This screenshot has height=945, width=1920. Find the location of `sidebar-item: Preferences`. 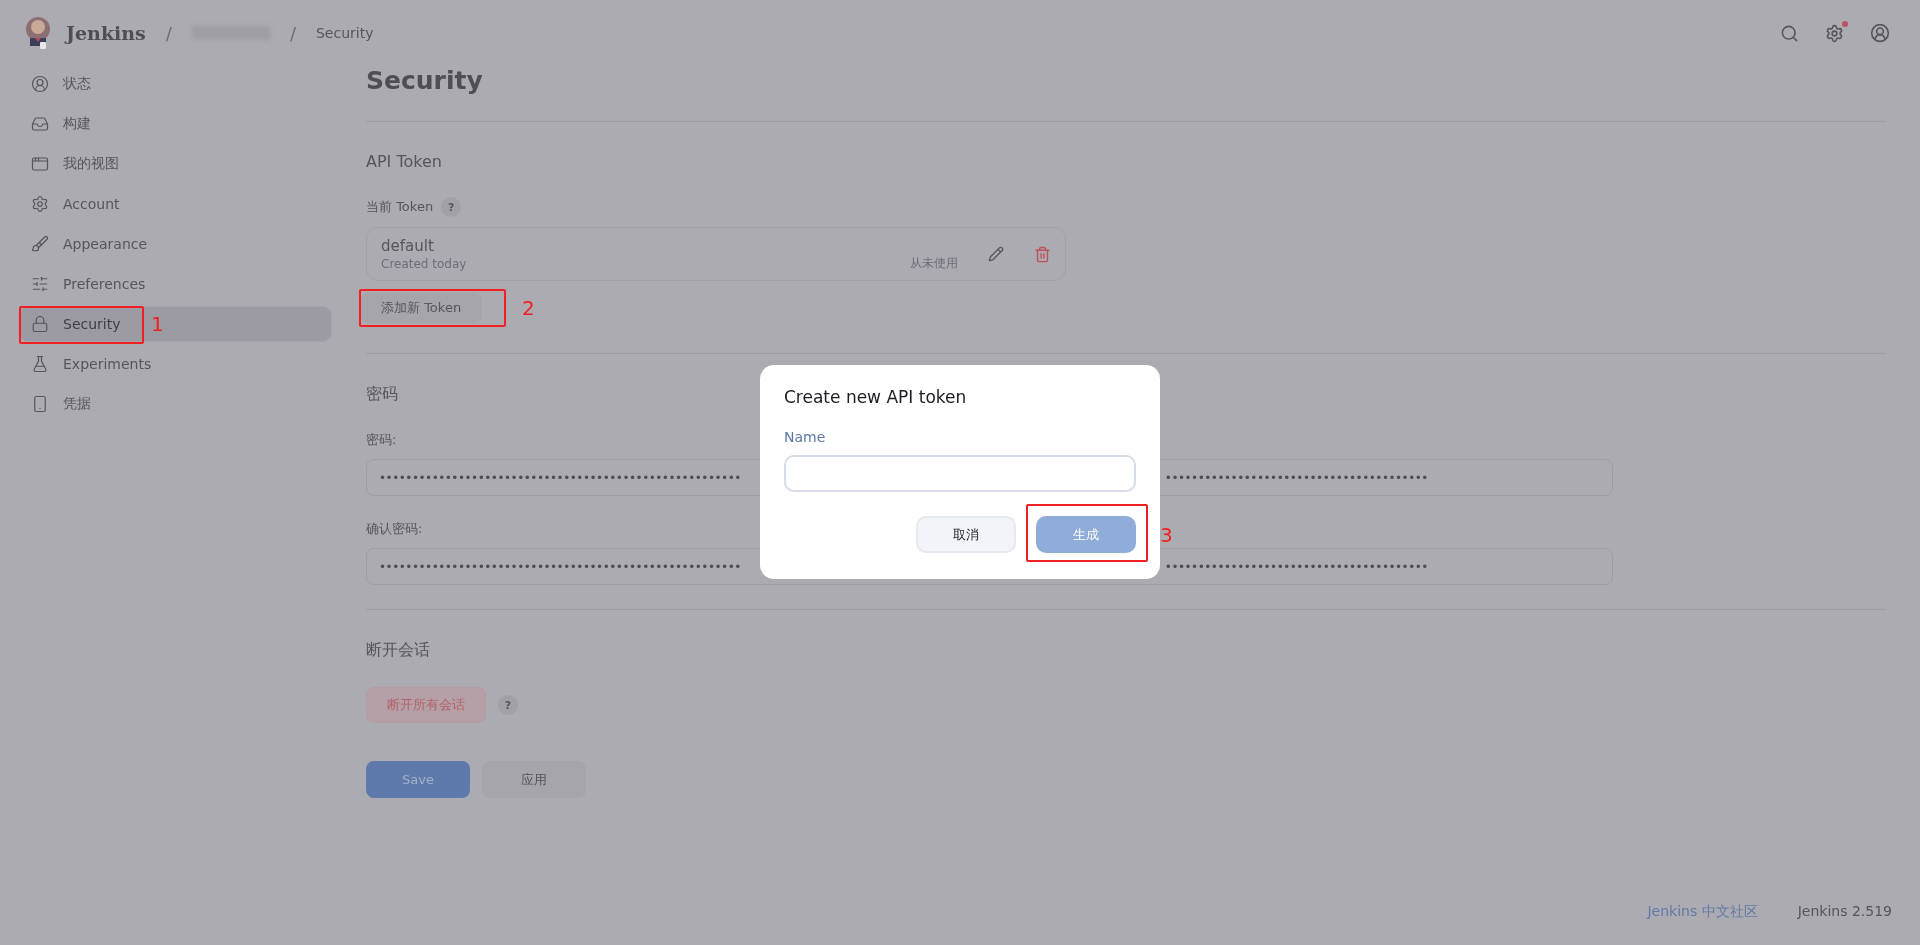

sidebar-item: Preferences is located at coordinates (175, 284).